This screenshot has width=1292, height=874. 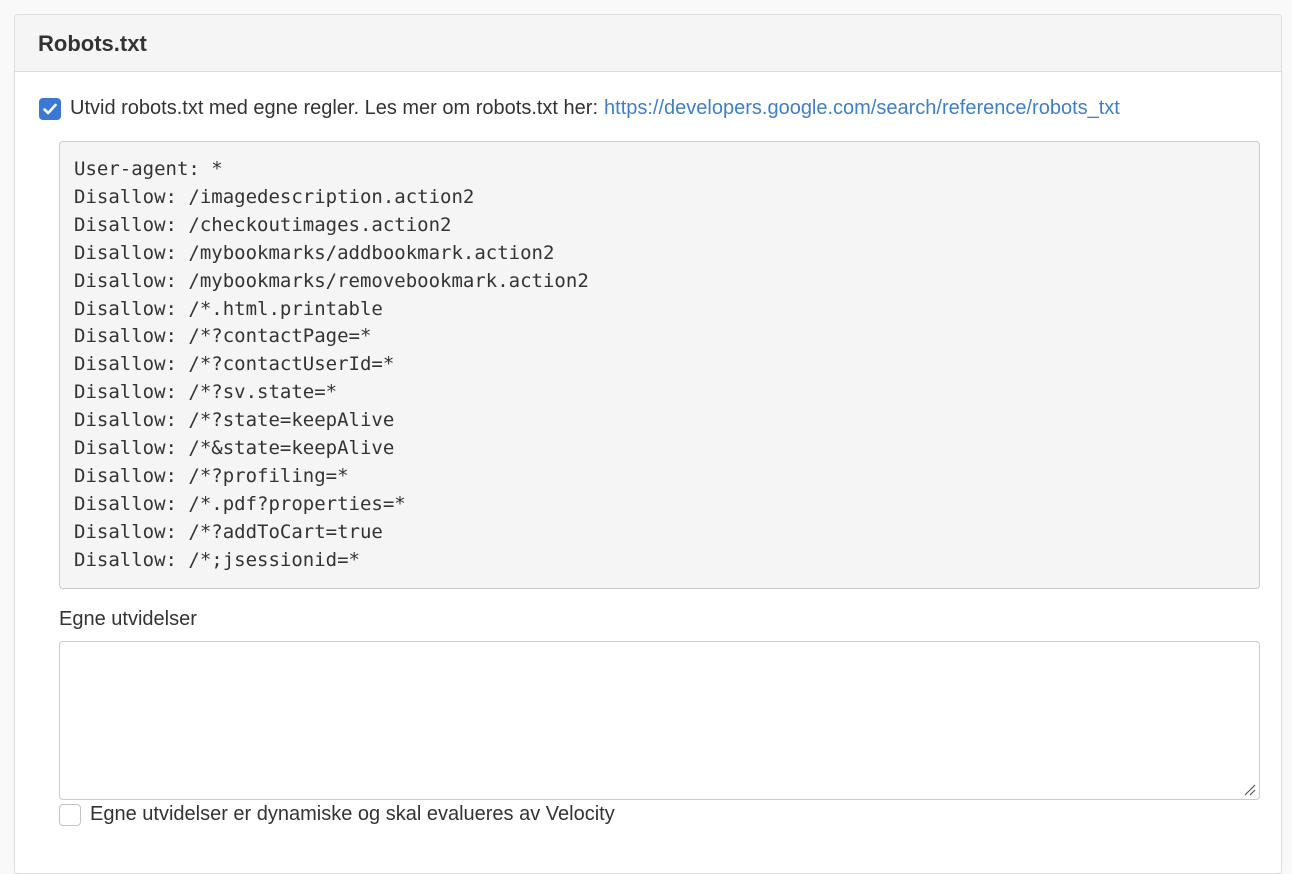 What do you see at coordinates (234, 364) in the screenshot?
I see `default-rule-line: Disallow: /*?contactUserId=*` at bounding box center [234, 364].